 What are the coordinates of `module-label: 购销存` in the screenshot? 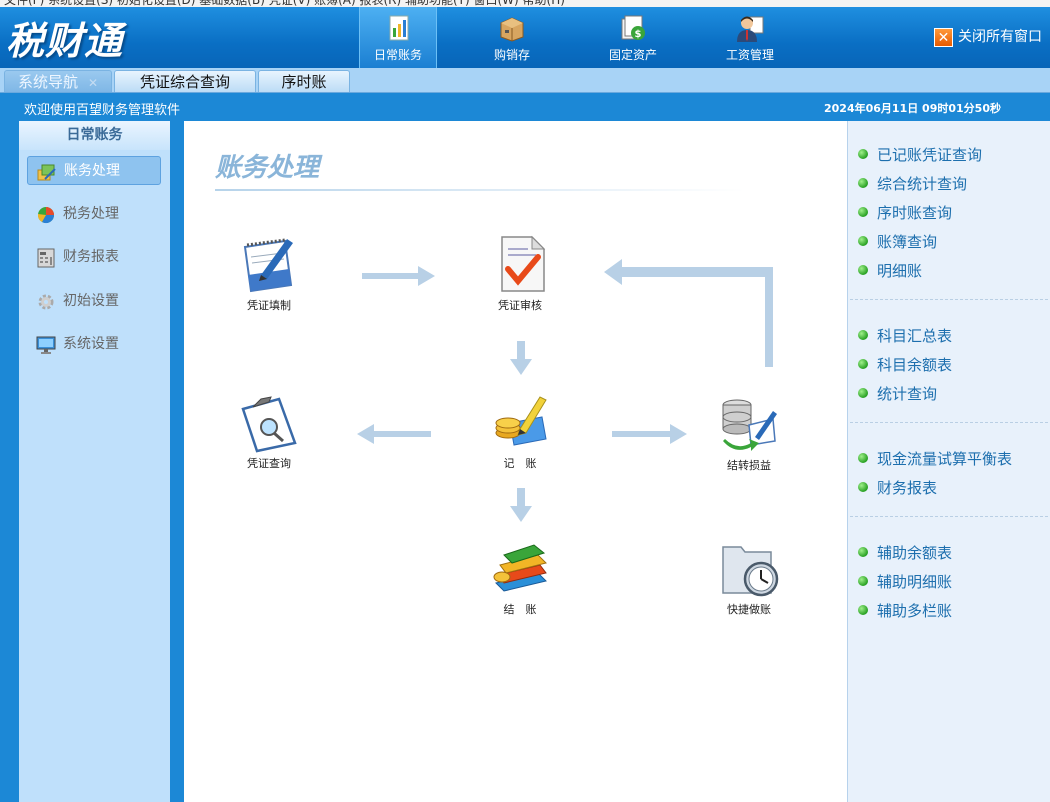 It's located at (511, 55).